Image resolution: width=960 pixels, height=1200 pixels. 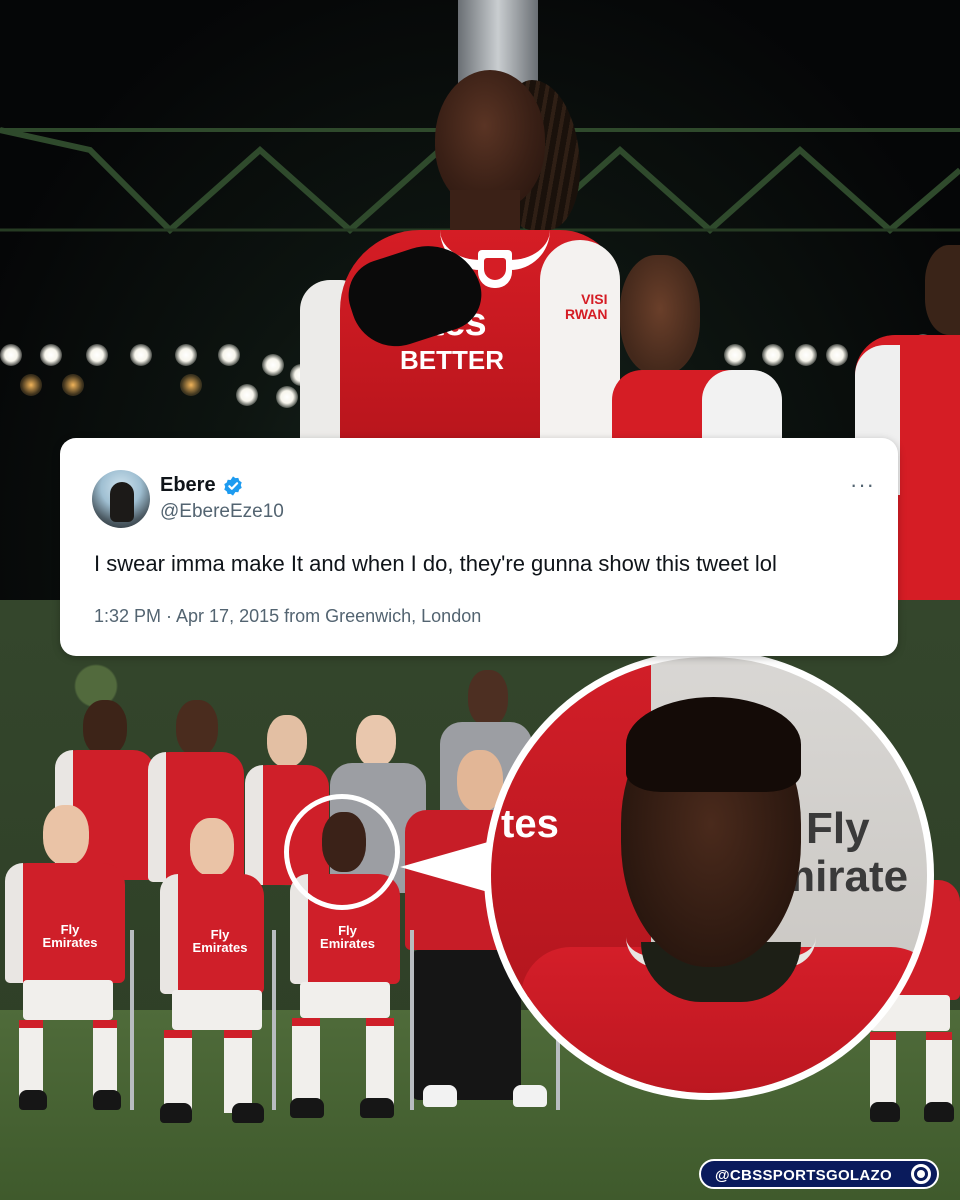 I want to click on celebrating-player: irates BETTER VISIRWAN, so click(x=460, y=265).